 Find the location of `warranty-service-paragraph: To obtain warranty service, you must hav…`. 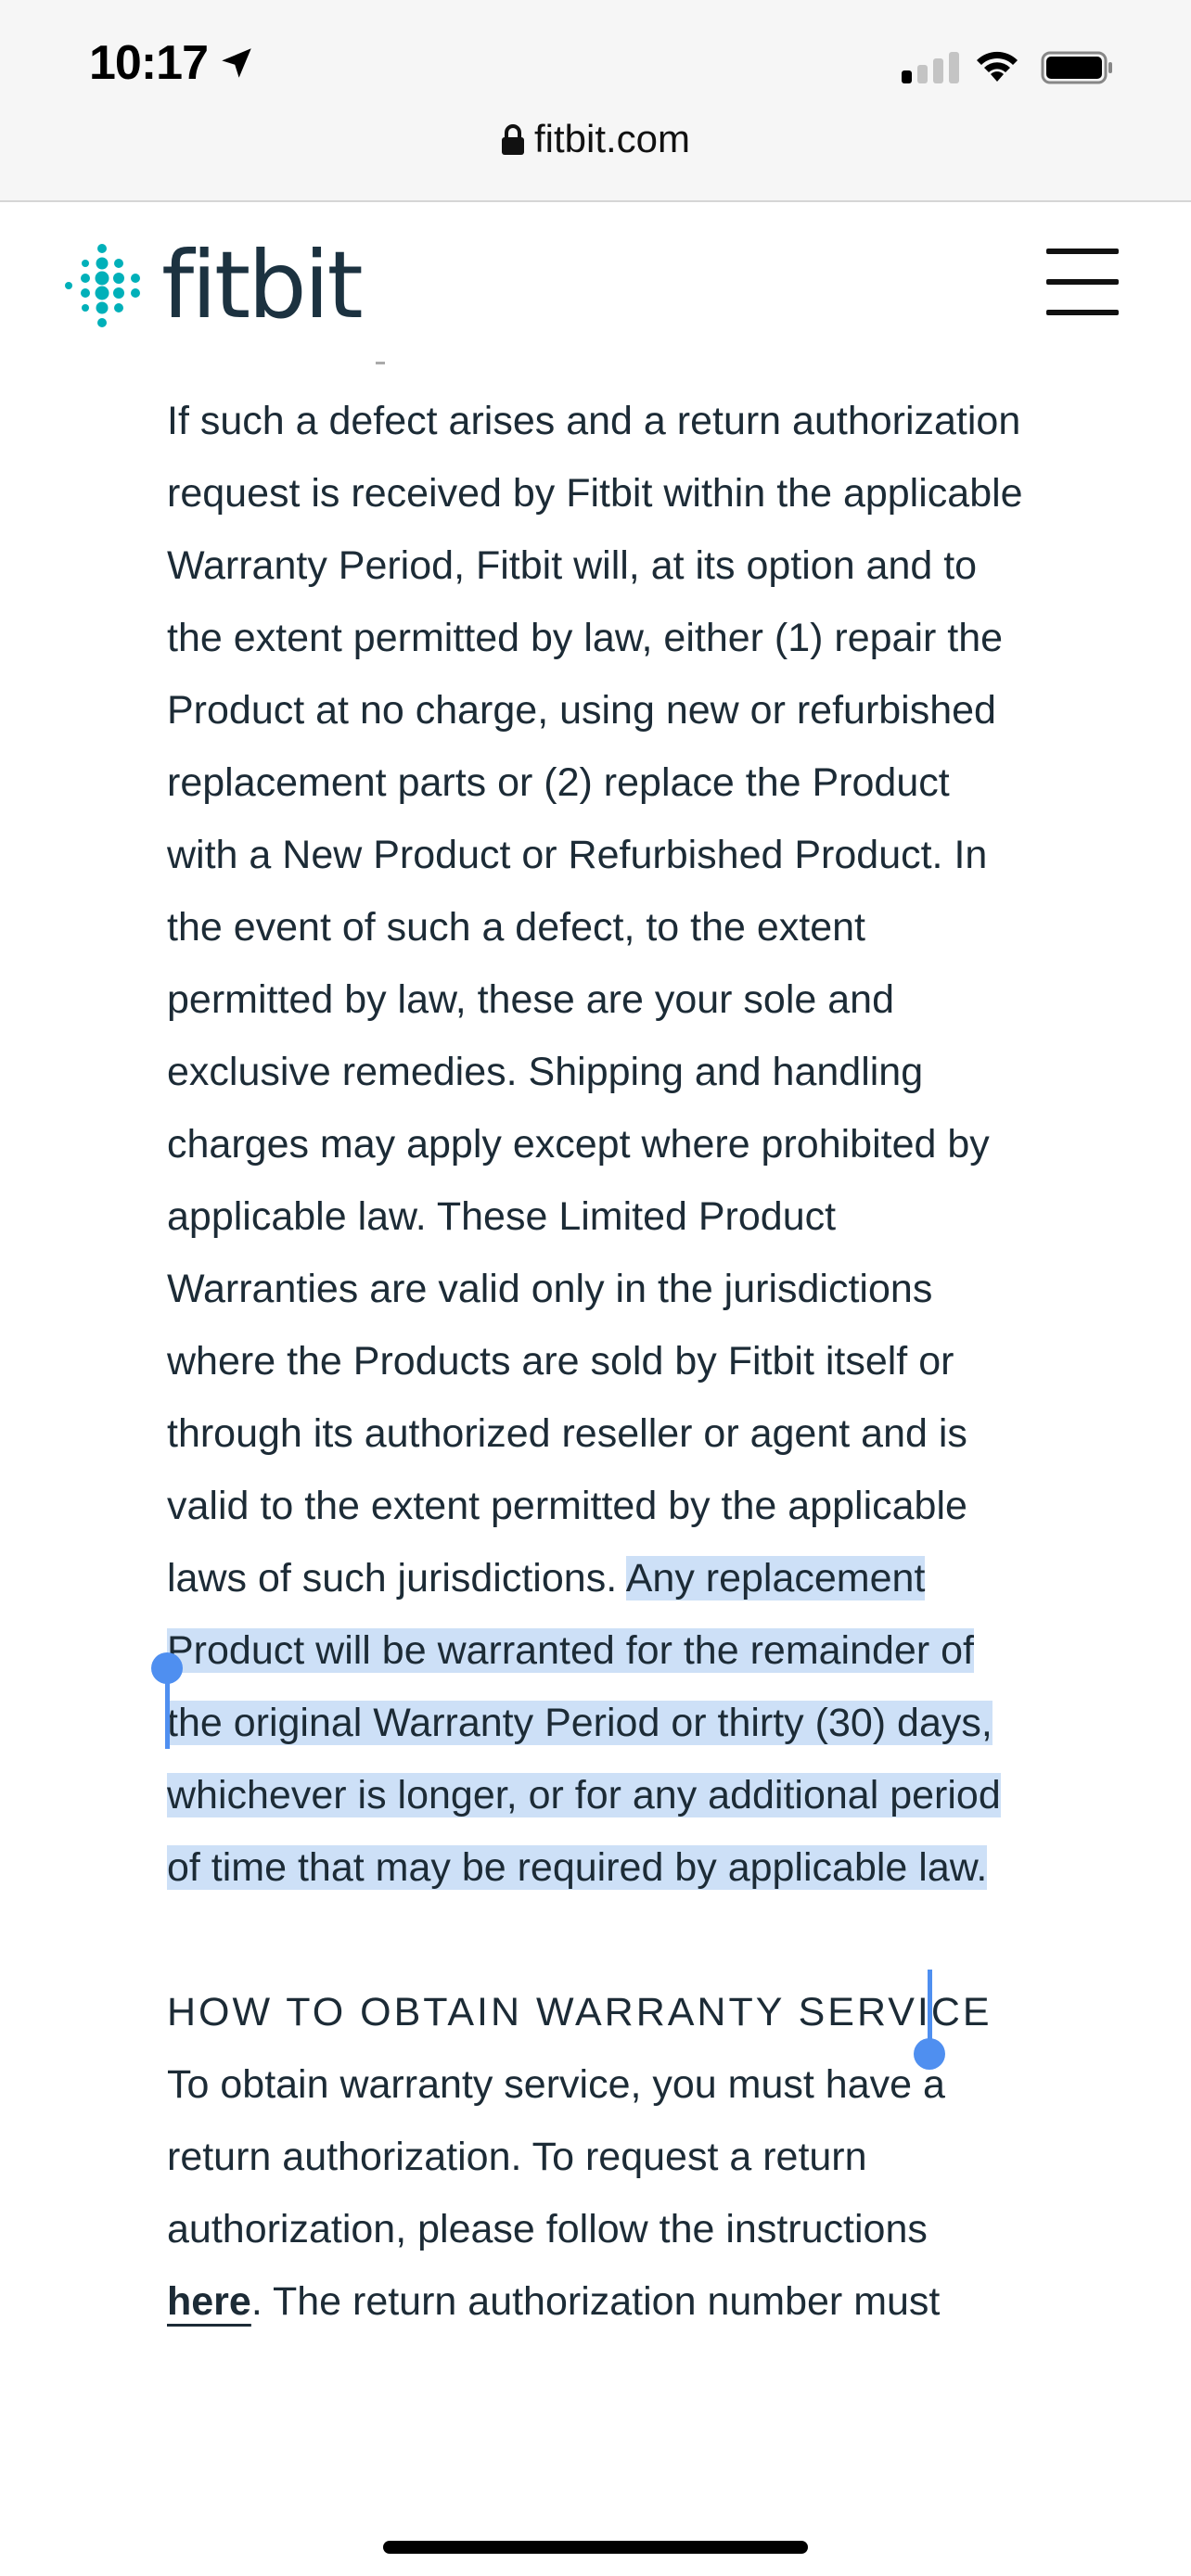

warranty-service-paragraph: To obtain warranty service, you must hav… is located at coordinates (598, 2193).